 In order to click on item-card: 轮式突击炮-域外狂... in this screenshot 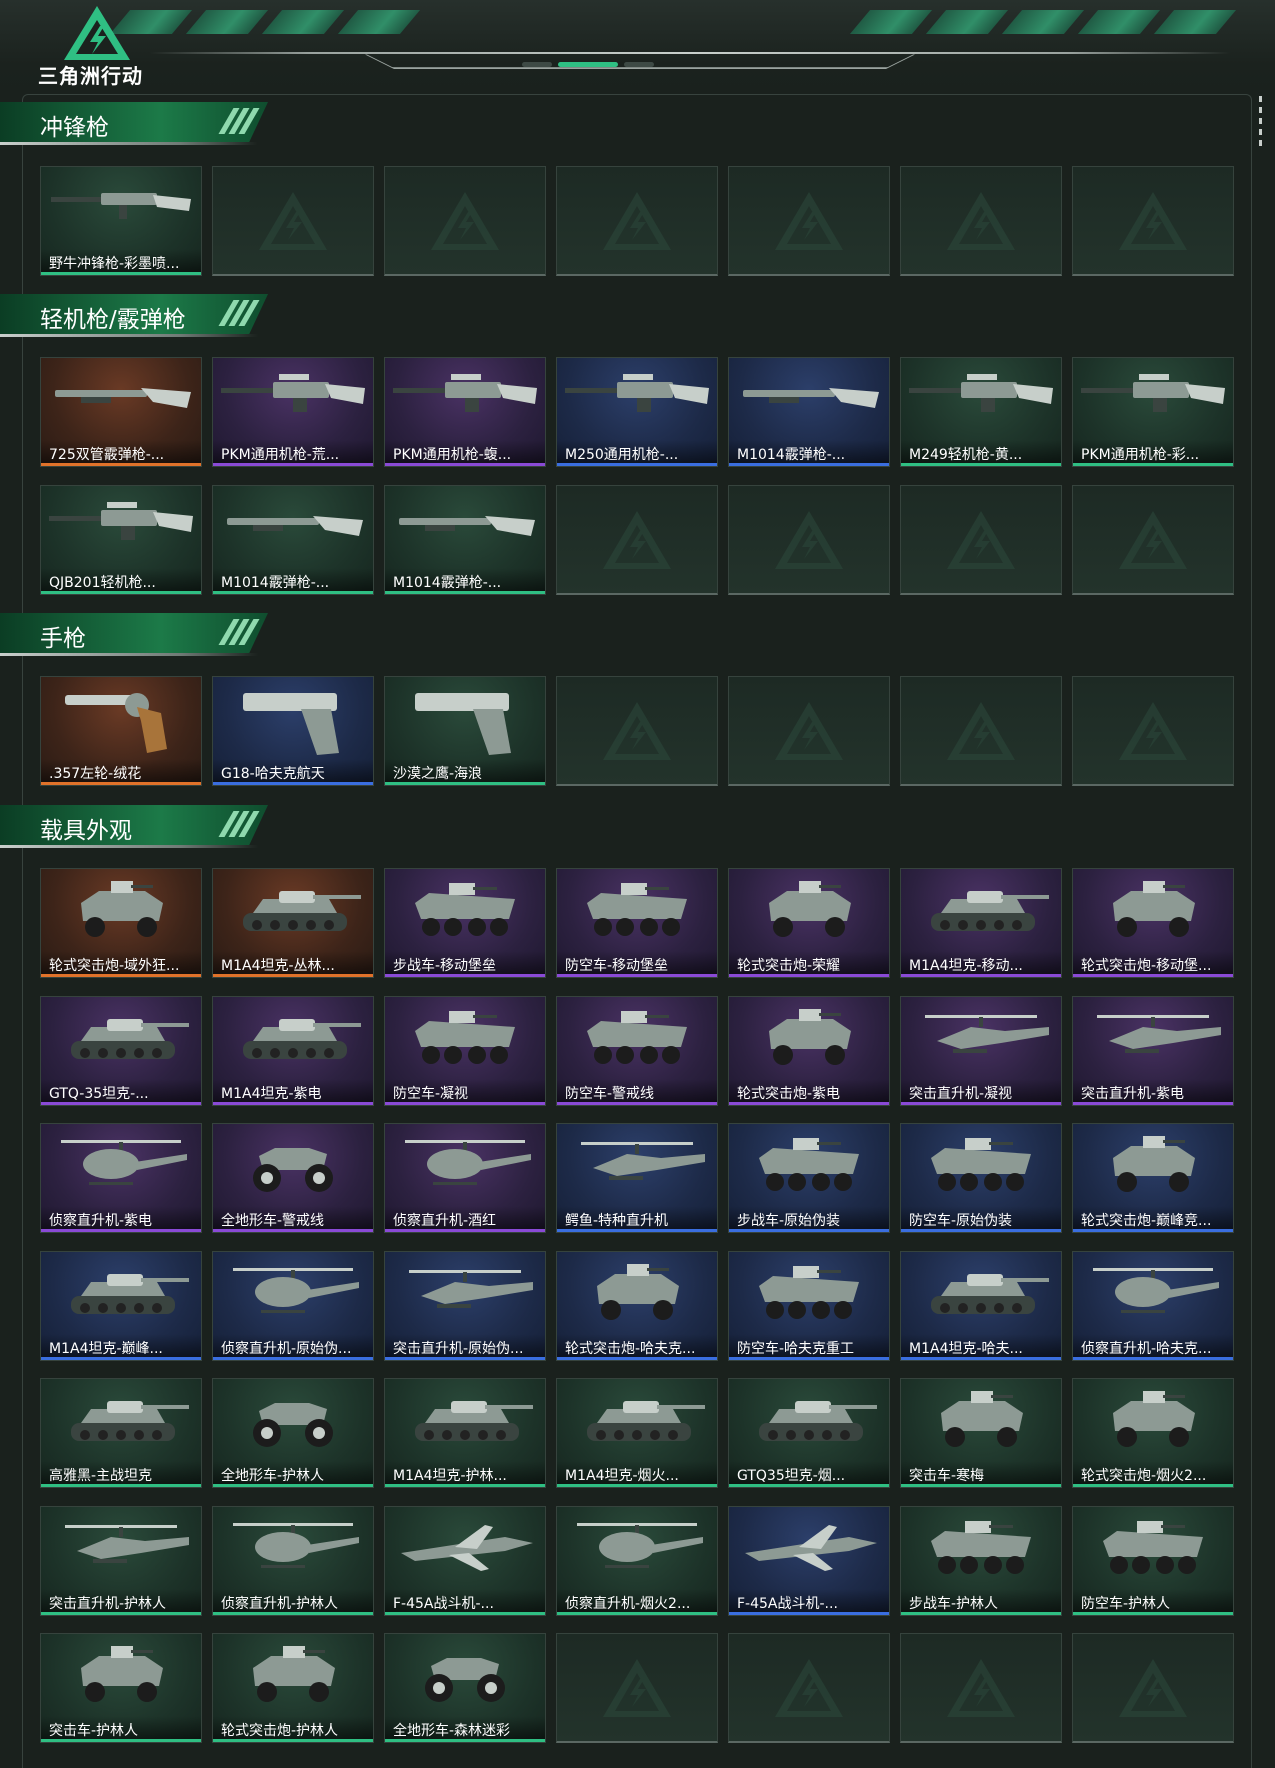, I will do `click(121, 923)`.